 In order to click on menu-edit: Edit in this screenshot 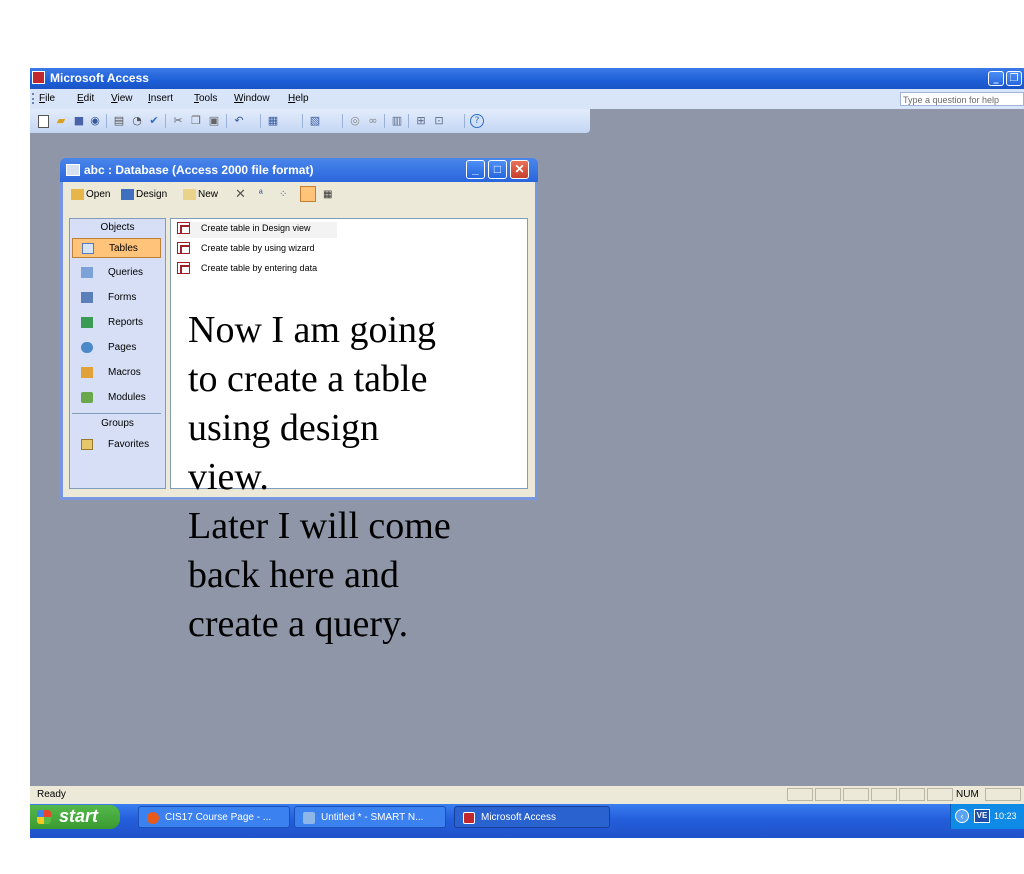, I will do `click(85, 98)`.